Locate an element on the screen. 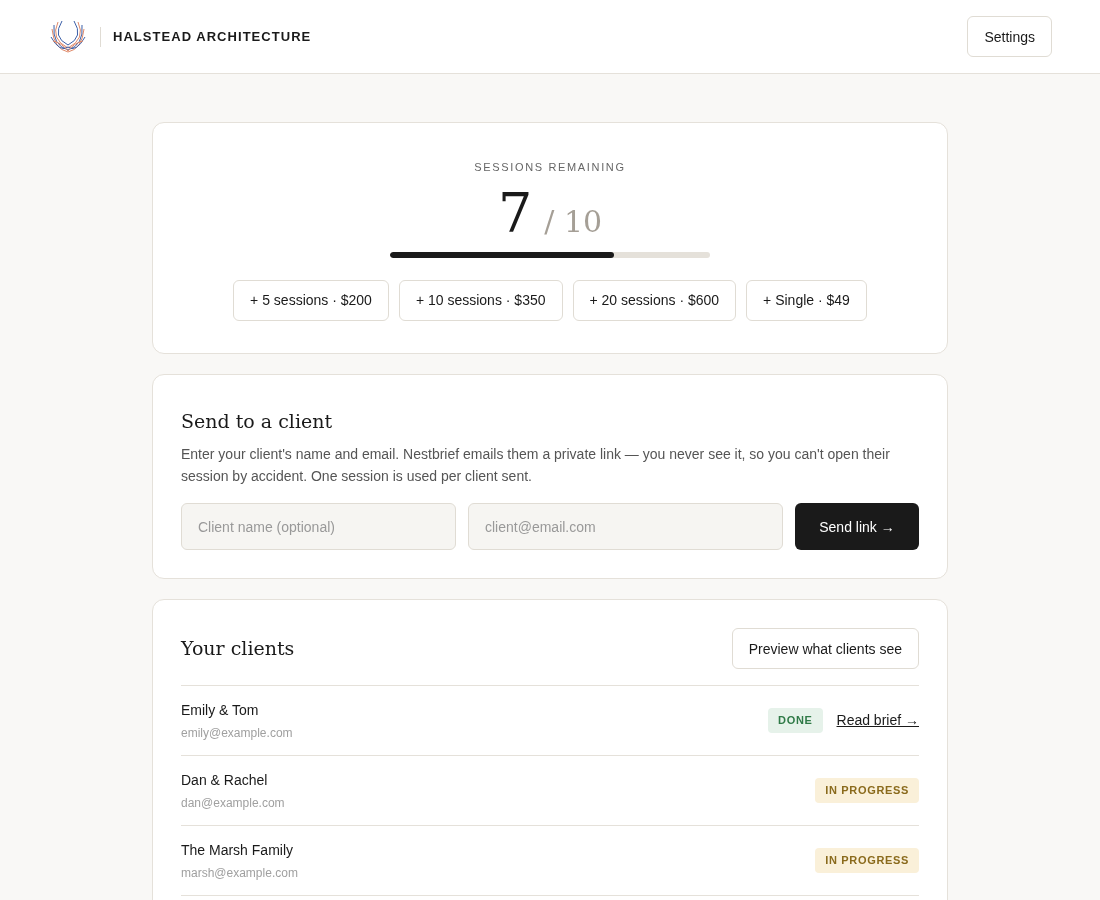  read-brief-link: Read brief → is located at coordinates (877, 720).